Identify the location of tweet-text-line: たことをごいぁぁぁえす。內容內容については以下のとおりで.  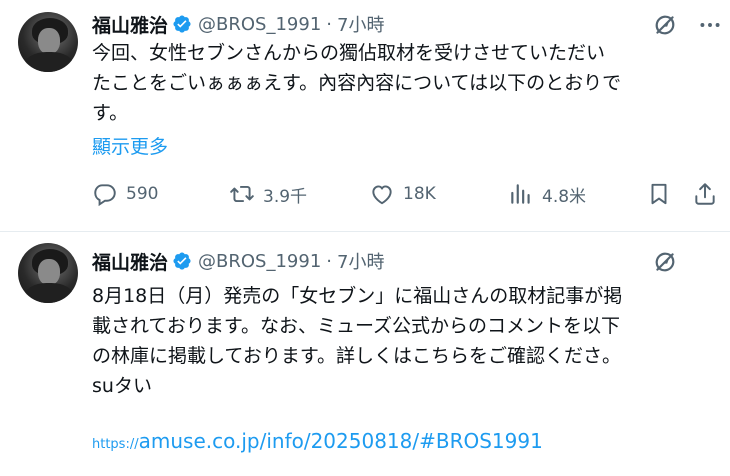
(357, 83).